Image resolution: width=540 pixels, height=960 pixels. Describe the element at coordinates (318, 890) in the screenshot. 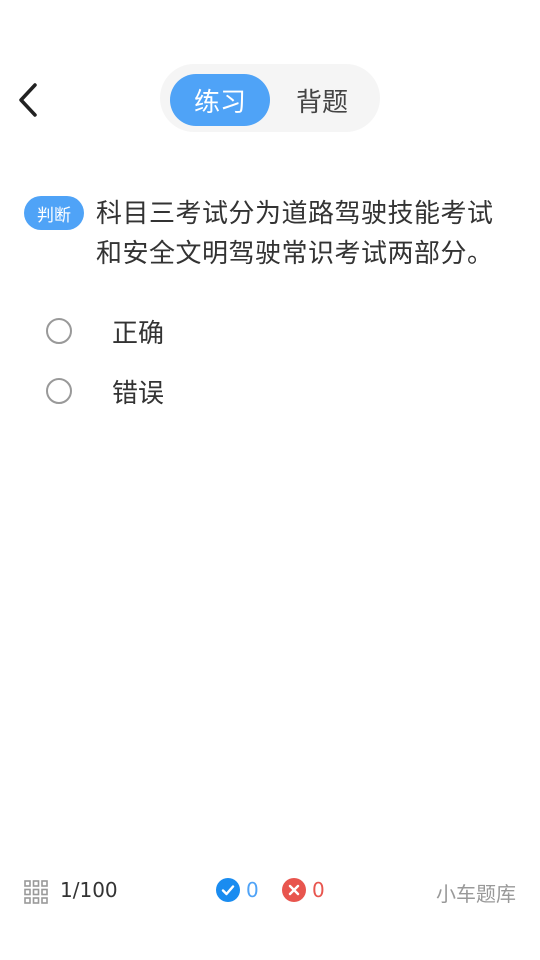

I see `wrong-count: 0` at that location.